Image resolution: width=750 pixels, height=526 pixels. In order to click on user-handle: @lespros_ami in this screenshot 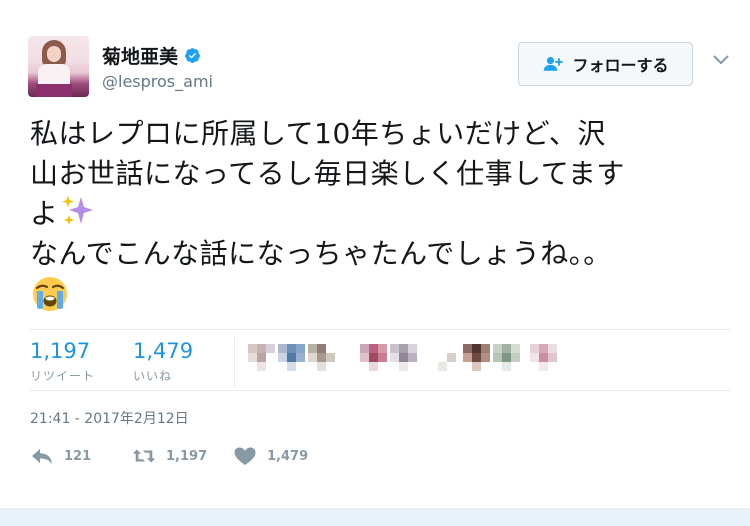, I will do `click(157, 81)`.